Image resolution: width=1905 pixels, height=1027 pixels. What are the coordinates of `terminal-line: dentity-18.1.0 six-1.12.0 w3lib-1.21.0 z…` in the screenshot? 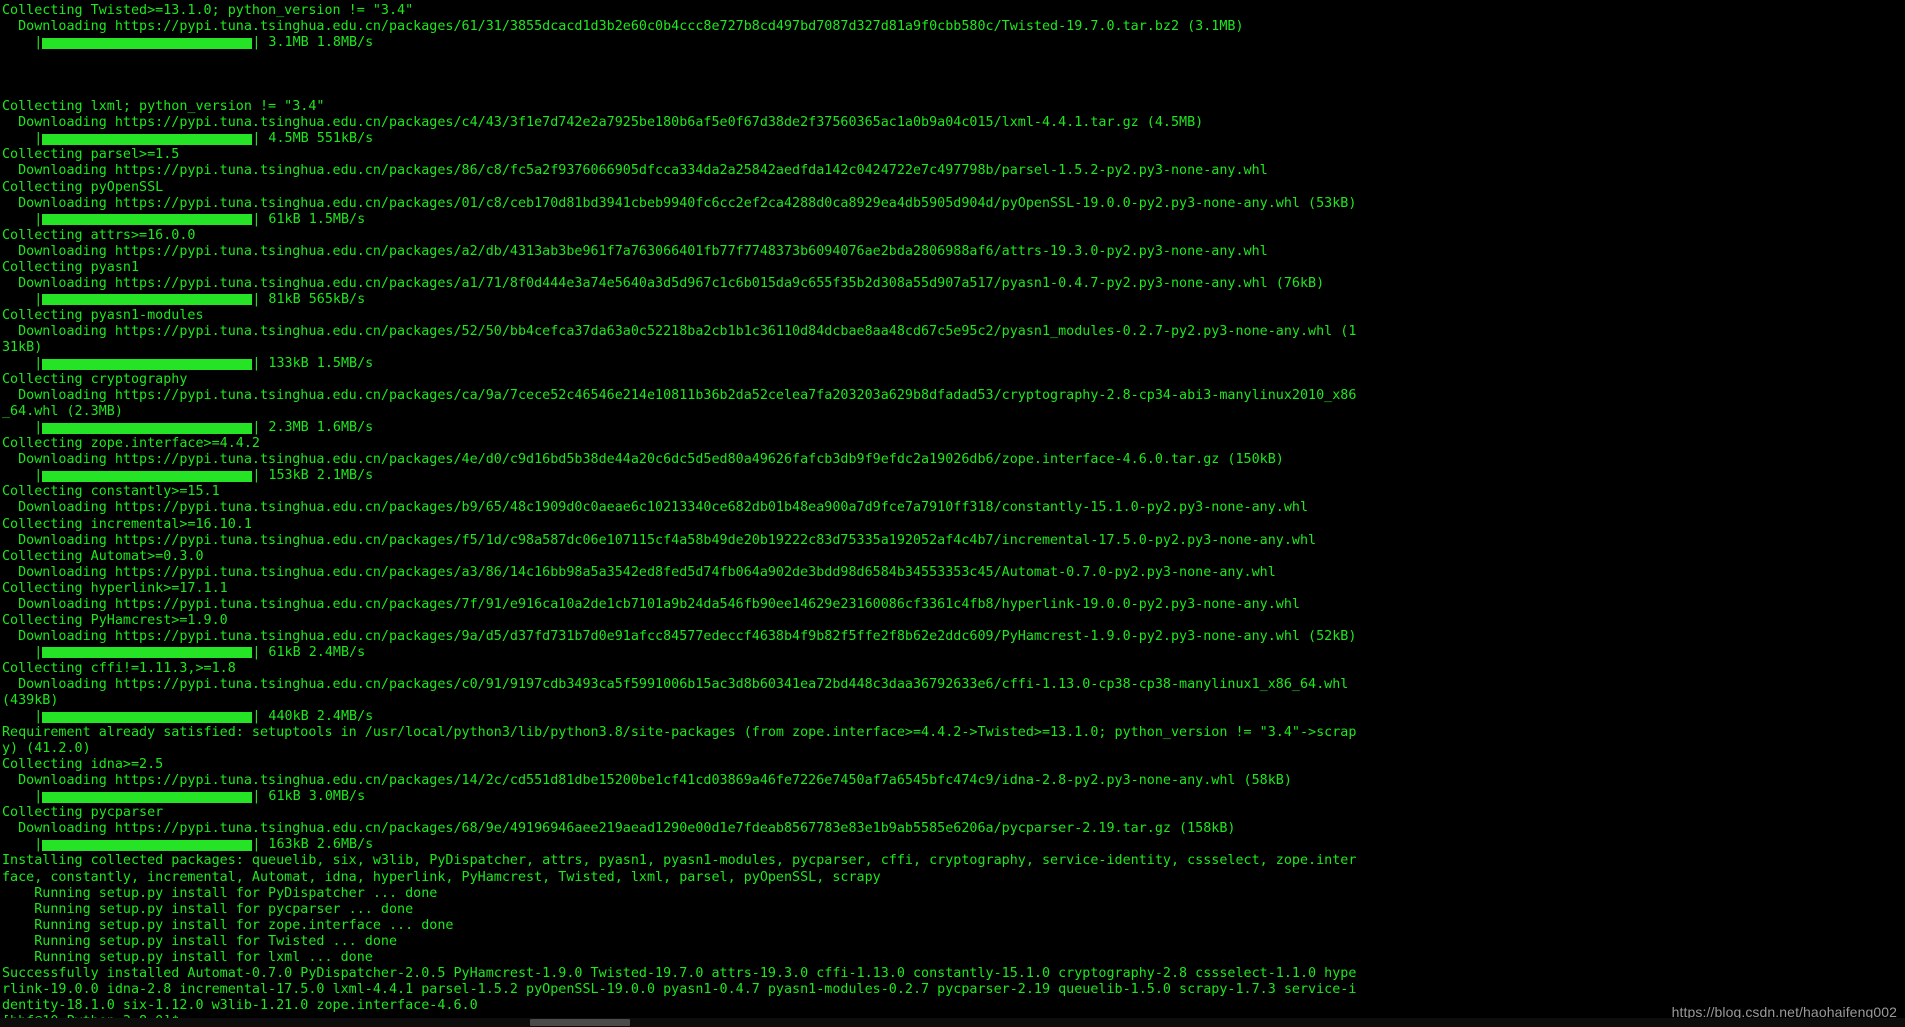 It's located at (240, 1005).